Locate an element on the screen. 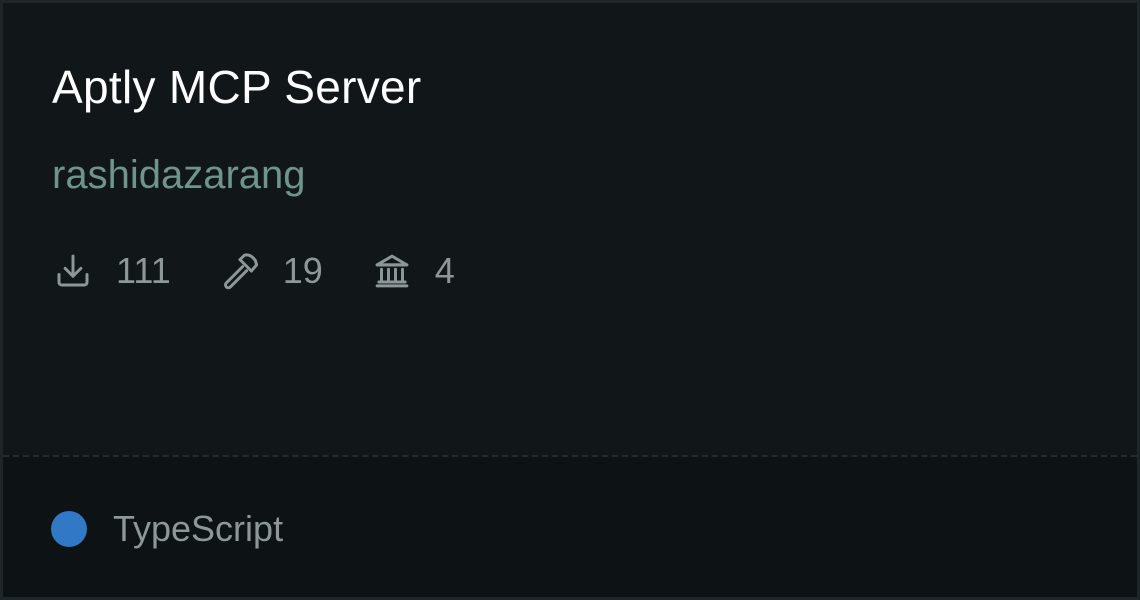 The height and width of the screenshot is (600, 1140). language-tag: TypeScript is located at coordinates (167, 529).